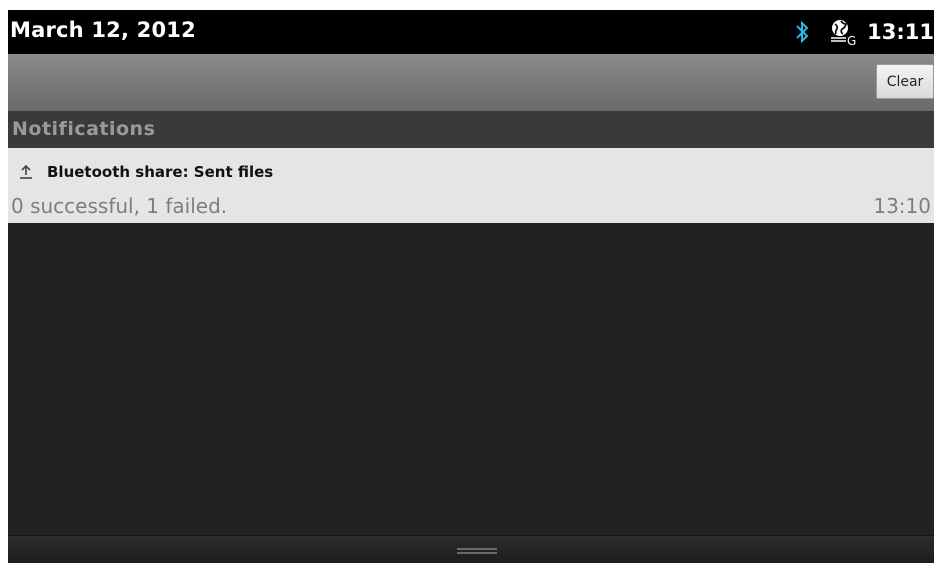 Image resolution: width=934 pixels, height=563 pixels. What do you see at coordinates (471, 129) in the screenshot?
I see `notifications-header: Notifications` at bounding box center [471, 129].